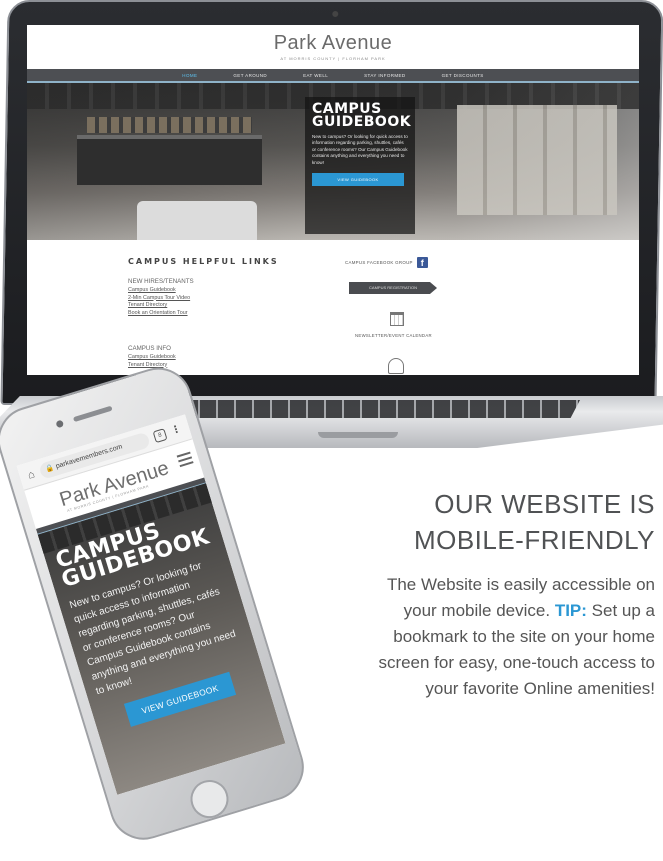 Image resolution: width=663 pixels, height=861 pixels. What do you see at coordinates (534, 540) in the screenshot?
I see `copy-heading-line2: MOBILE-FRIENDLY` at bounding box center [534, 540].